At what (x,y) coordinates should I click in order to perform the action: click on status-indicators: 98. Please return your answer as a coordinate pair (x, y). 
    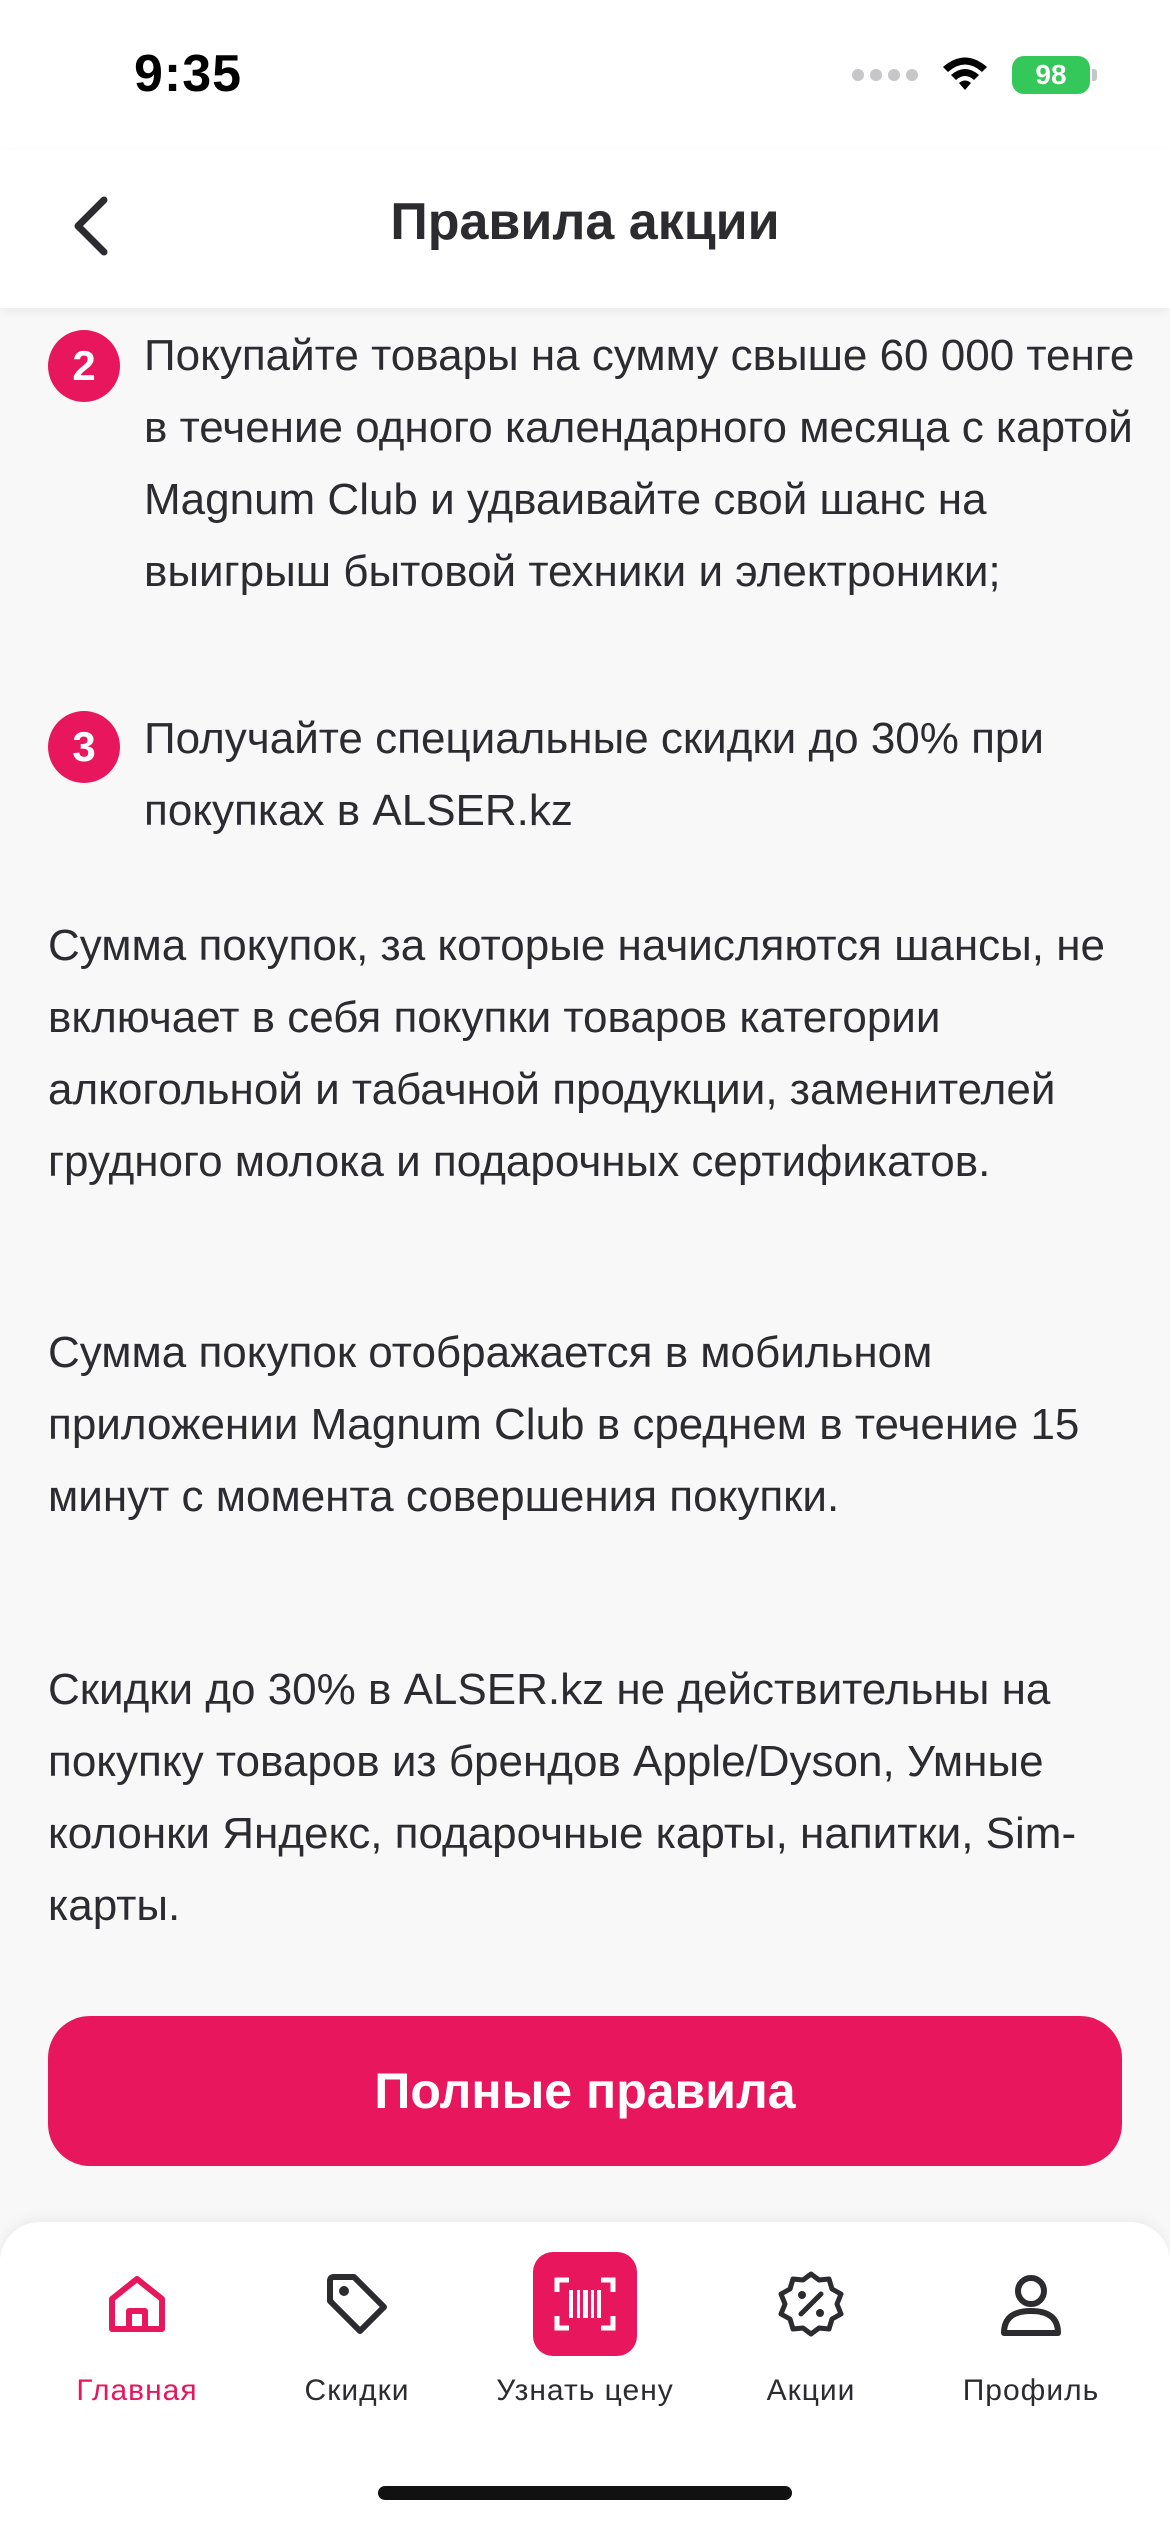
    Looking at the image, I should click on (974, 75).